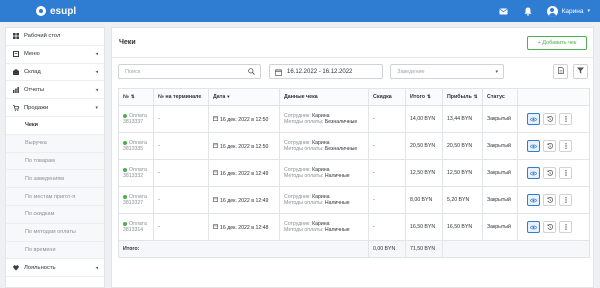 This screenshot has height=288, width=600. What do you see at coordinates (32, 54) in the screenshot?
I see `sidebar-item-label: Меню` at bounding box center [32, 54].